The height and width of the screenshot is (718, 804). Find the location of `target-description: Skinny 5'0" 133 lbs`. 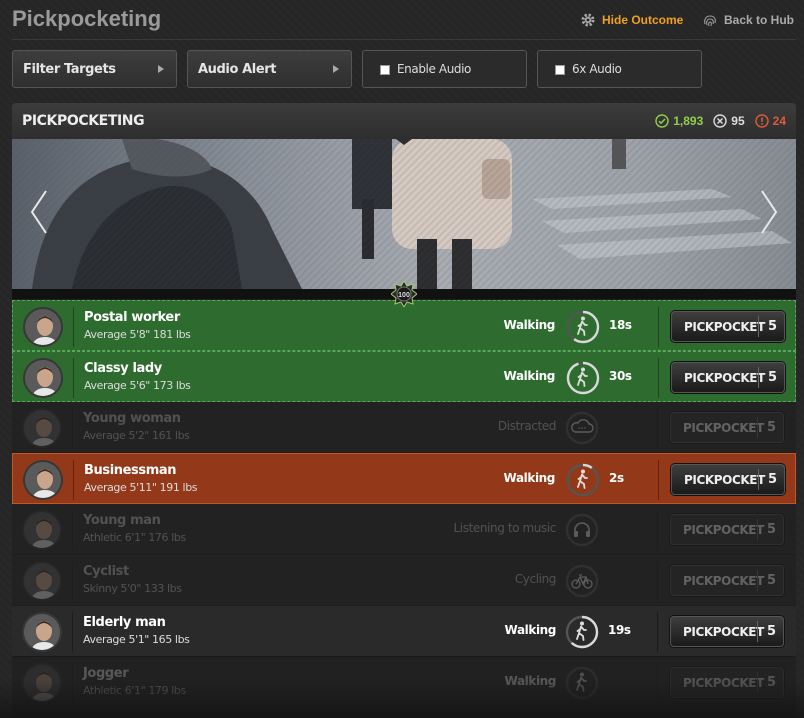

target-description: Skinny 5'0" 133 lbs is located at coordinates (132, 588).